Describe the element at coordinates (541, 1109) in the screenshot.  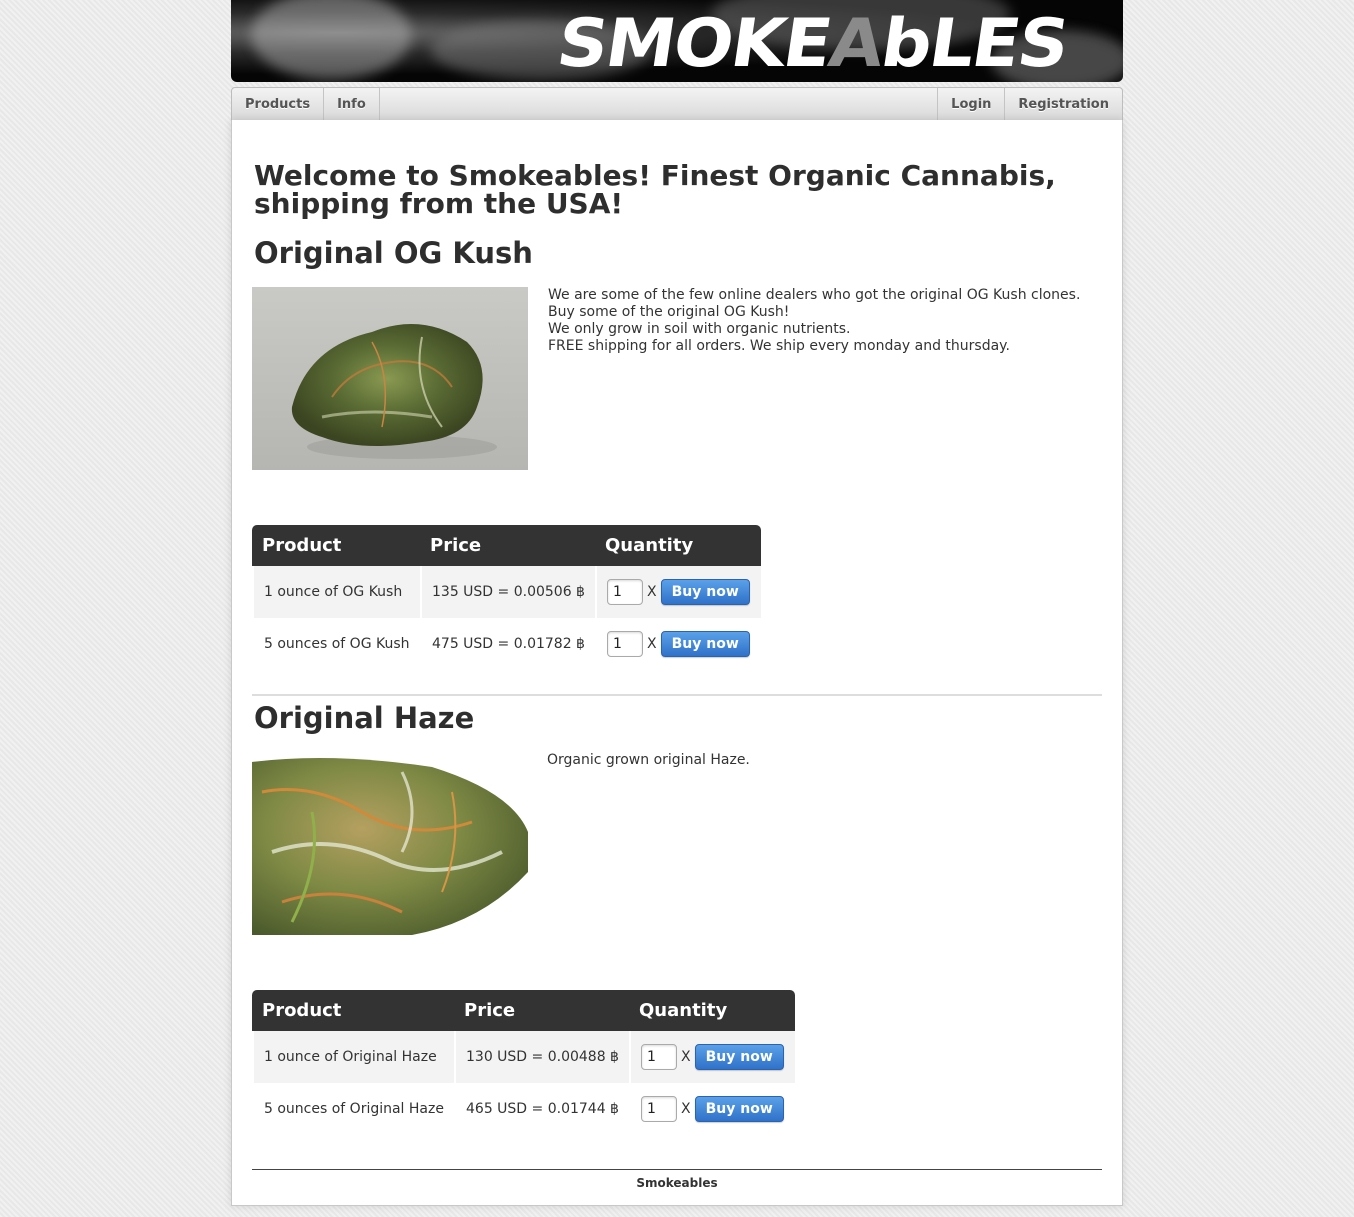
I see `price-cell: 465 USD = 0.01744 ฿` at that location.